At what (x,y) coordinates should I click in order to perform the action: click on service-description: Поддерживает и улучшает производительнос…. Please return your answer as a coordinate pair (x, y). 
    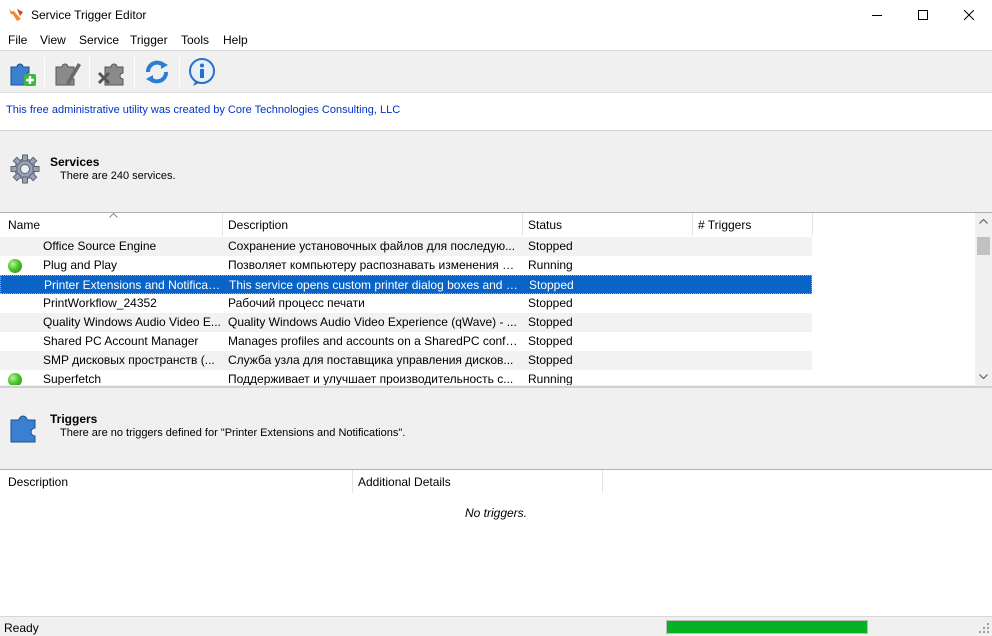
    Looking at the image, I should click on (371, 378).